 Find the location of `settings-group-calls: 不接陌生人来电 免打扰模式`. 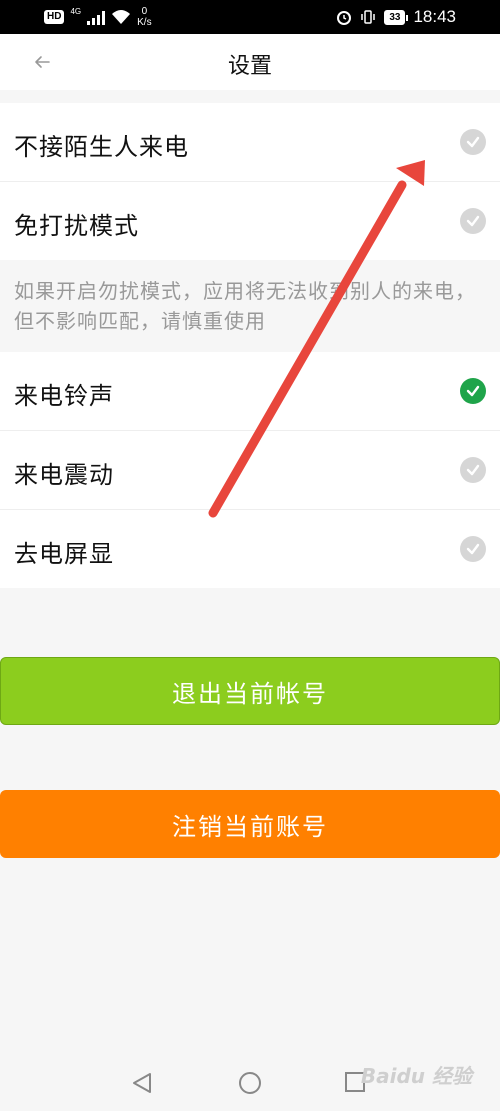

settings-group-calls: 不接陌生人来电 免打扰模式 is located at coordinates (250, 181).